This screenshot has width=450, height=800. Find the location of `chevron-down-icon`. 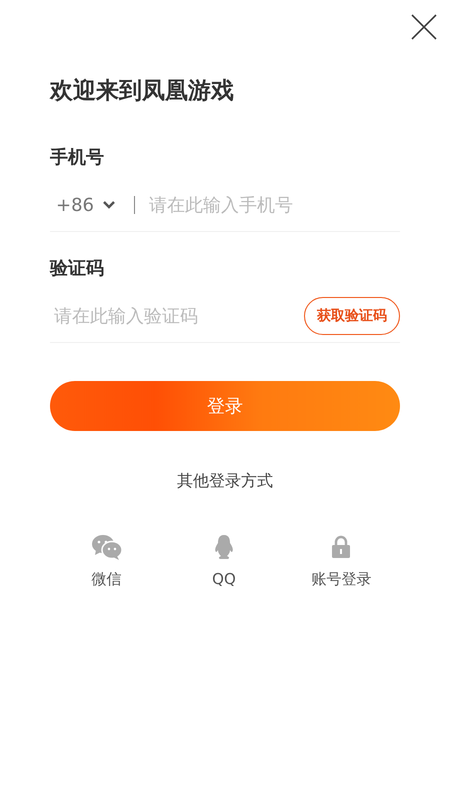

chevron-down-icon is located at coordinates (109, 205).